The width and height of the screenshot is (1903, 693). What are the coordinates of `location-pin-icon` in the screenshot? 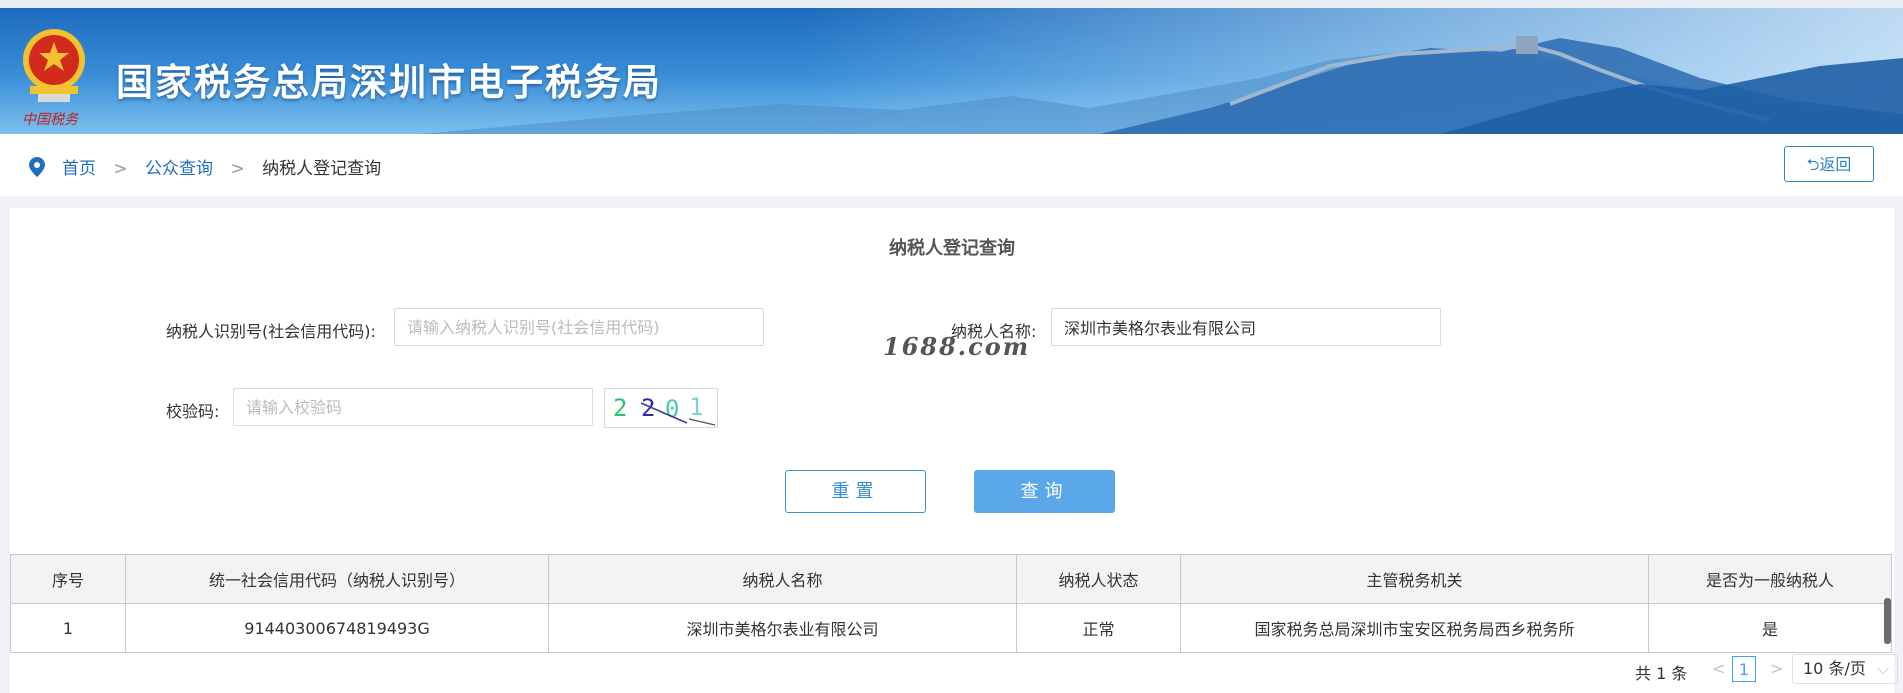 It's located at (37, 167).